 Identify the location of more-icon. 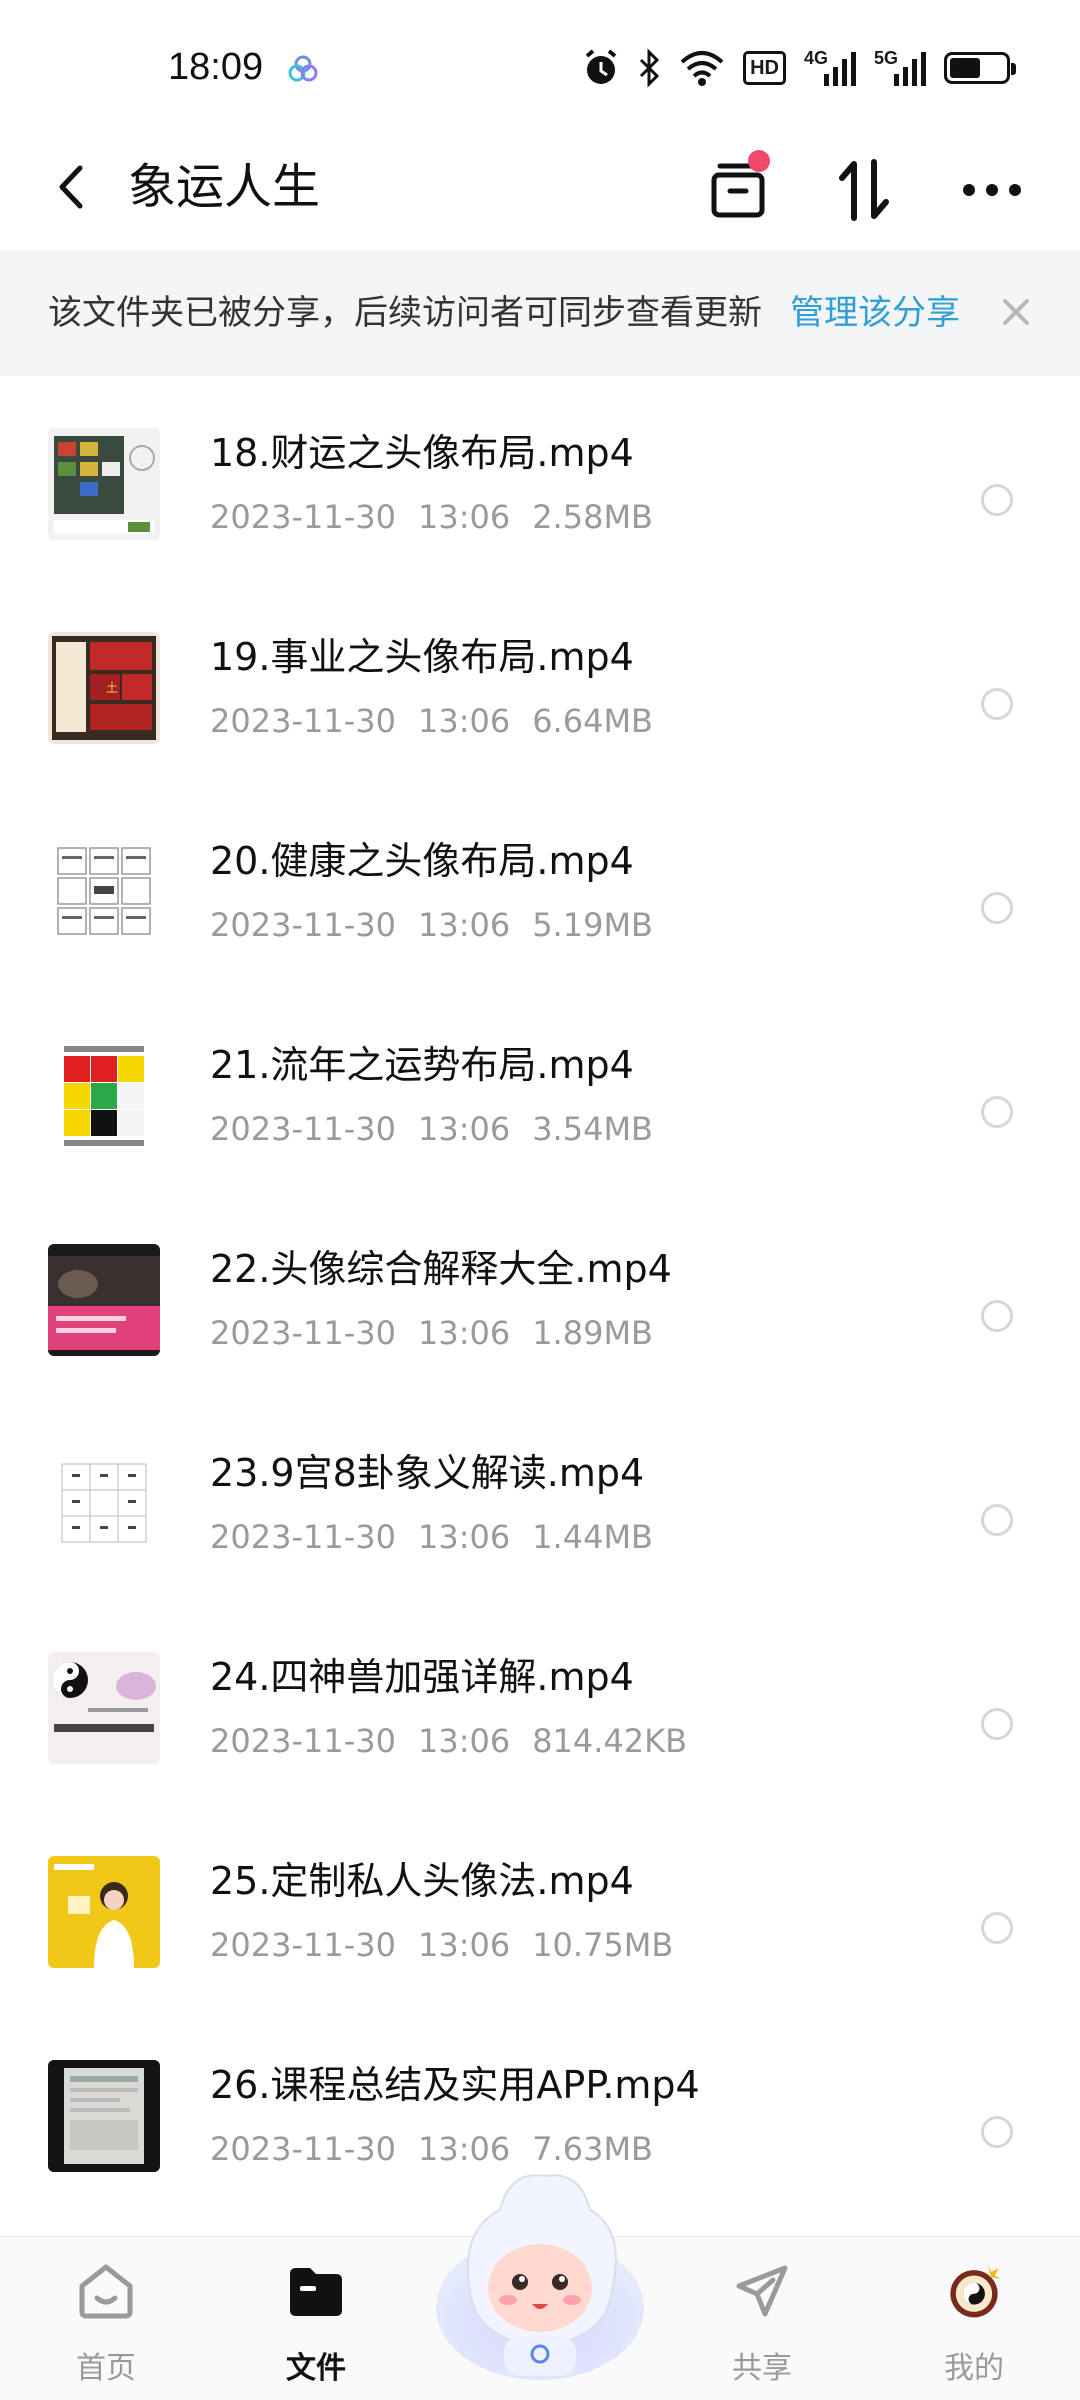
(992, 190).